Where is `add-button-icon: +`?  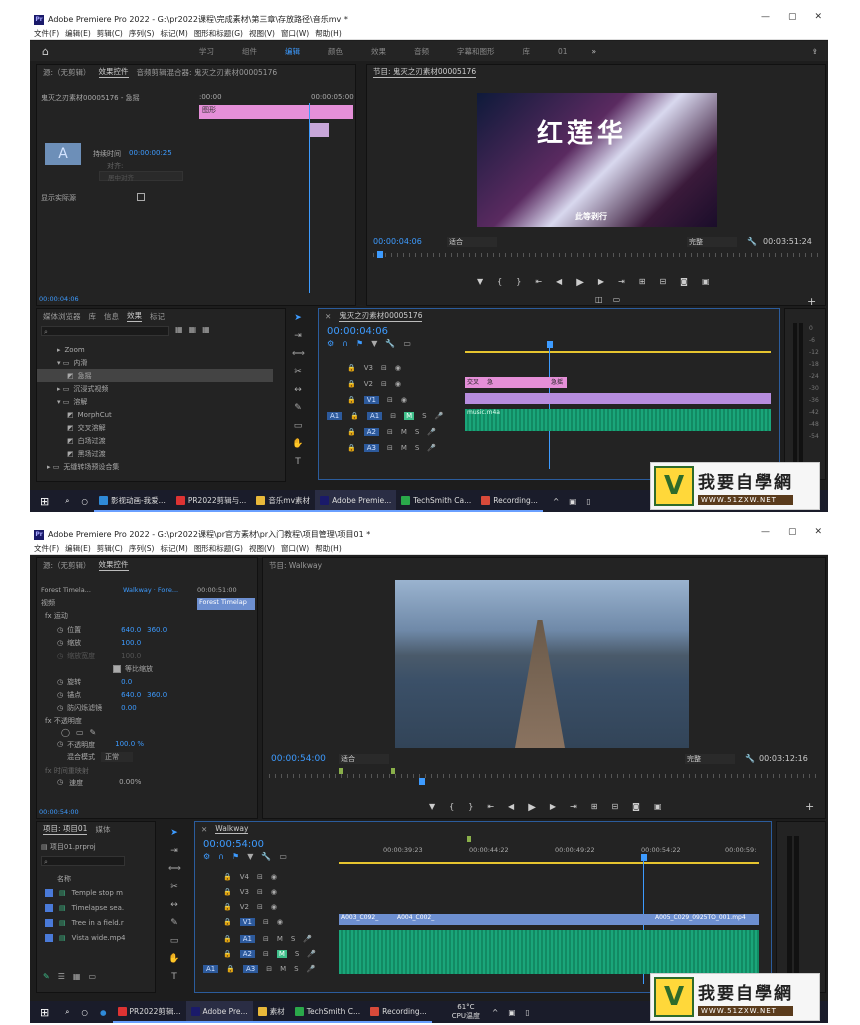
add-button-icon: + is located at coordinates (811, 301).